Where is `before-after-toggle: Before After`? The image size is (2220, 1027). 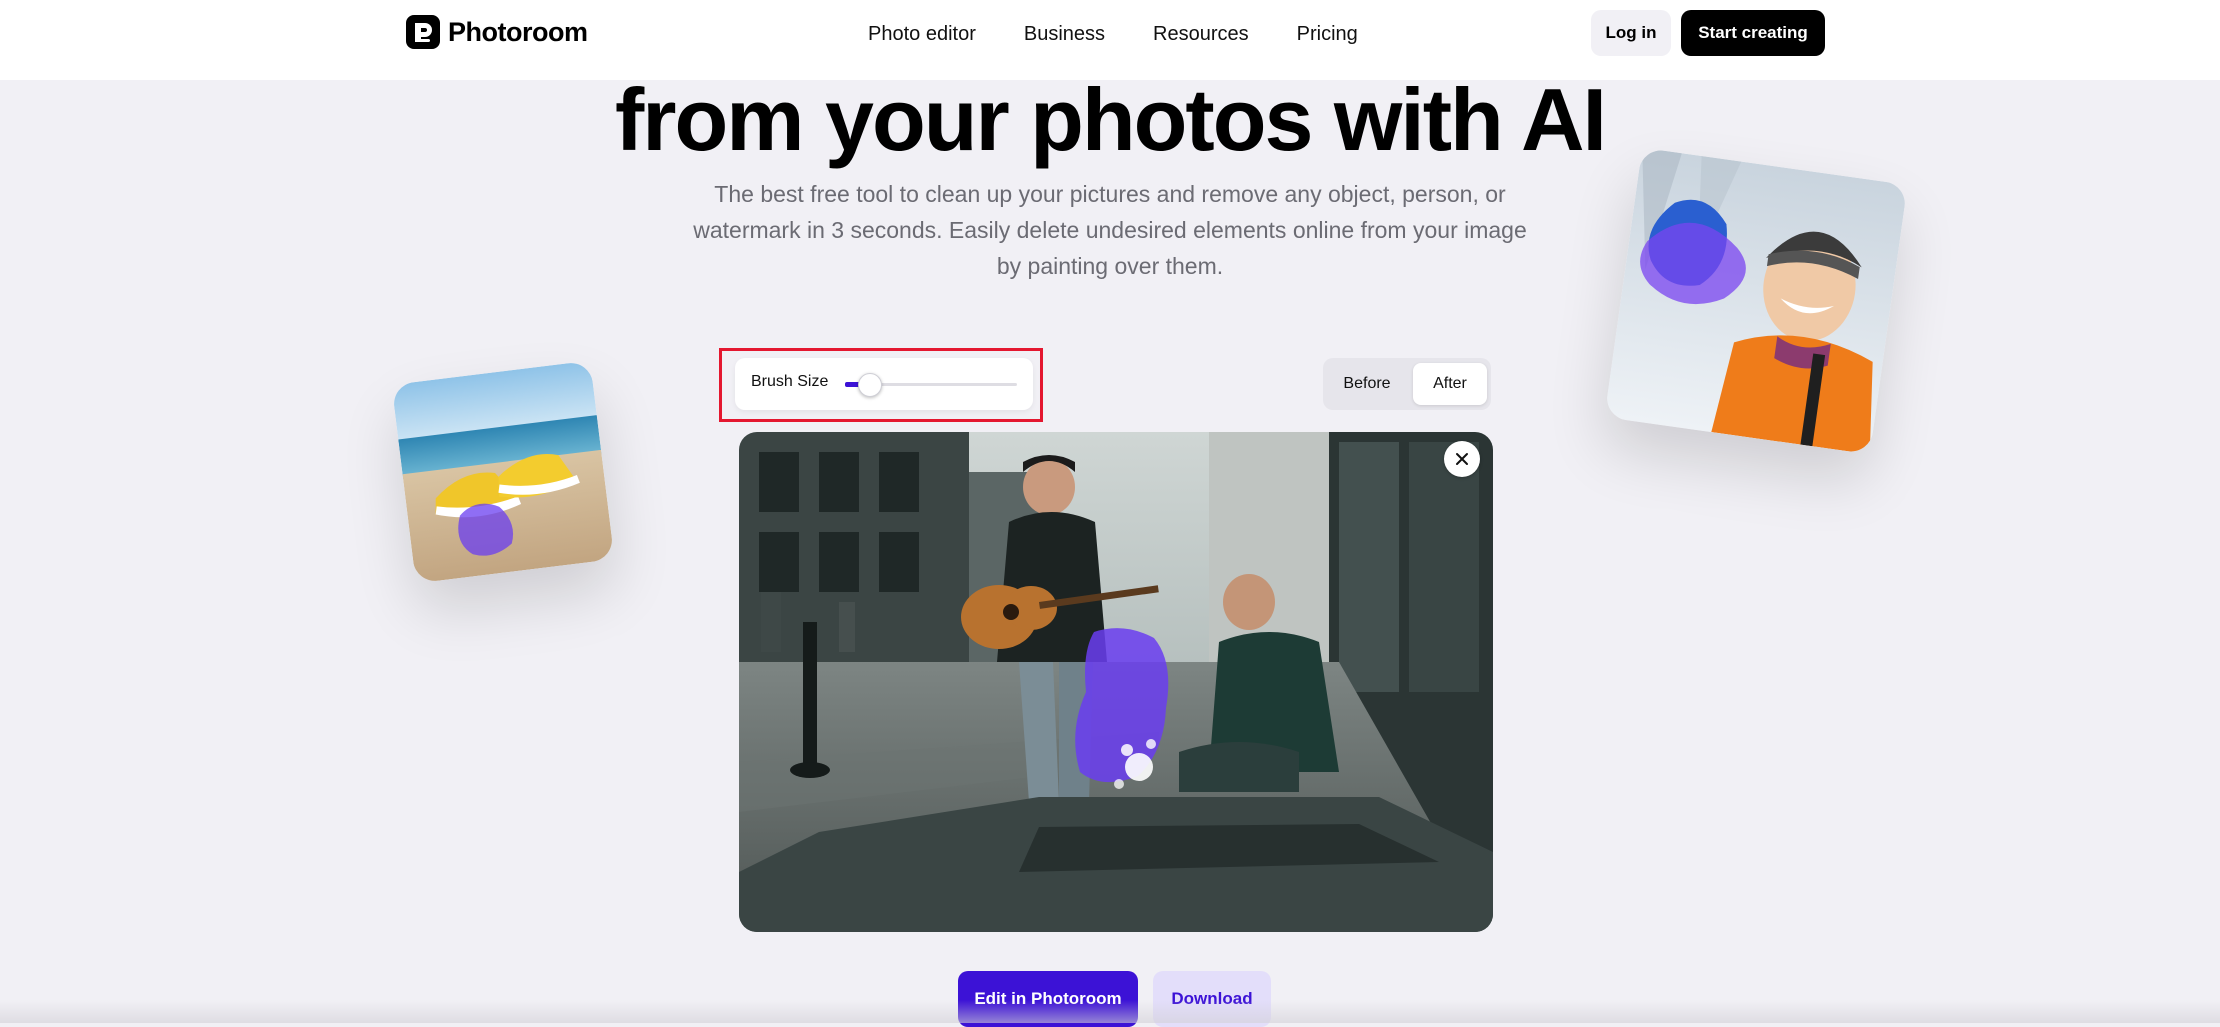
before-after-toggle: Before After is located at coordinates (1407, 384).